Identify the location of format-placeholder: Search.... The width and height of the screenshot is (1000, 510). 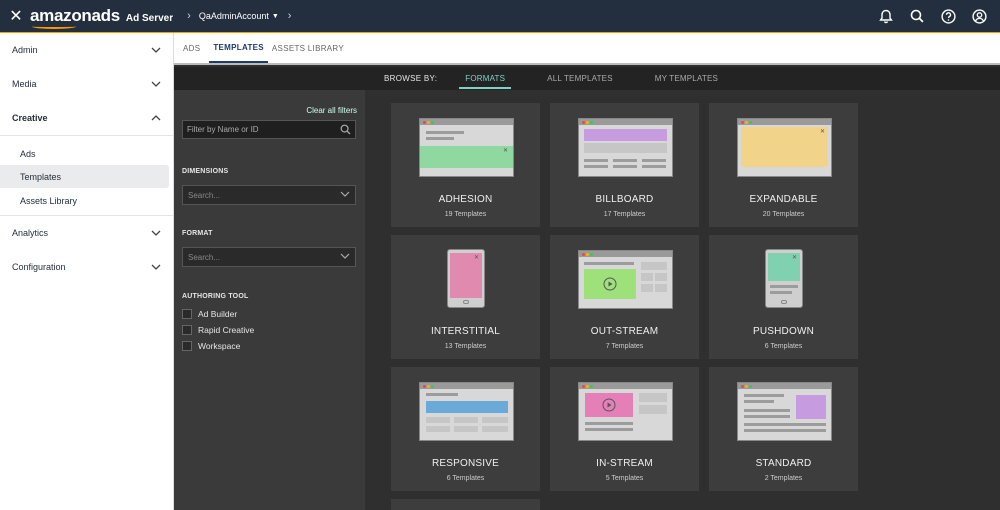
(204, 257).